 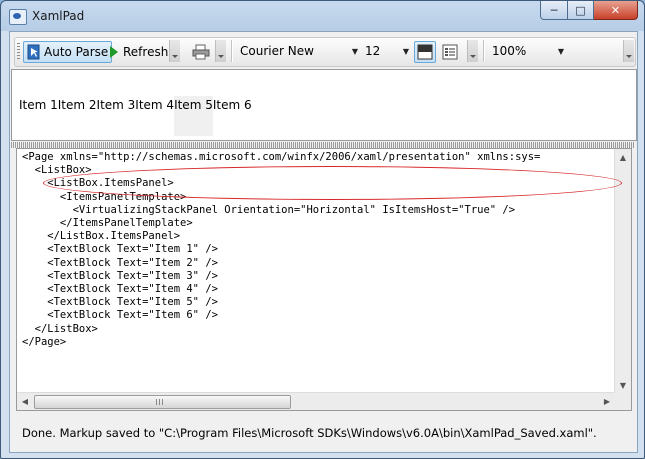 What do you see at coordinates (77, 116) in the screenshot?
I see `list-item: Item 2` at bounding box center [77, 116].